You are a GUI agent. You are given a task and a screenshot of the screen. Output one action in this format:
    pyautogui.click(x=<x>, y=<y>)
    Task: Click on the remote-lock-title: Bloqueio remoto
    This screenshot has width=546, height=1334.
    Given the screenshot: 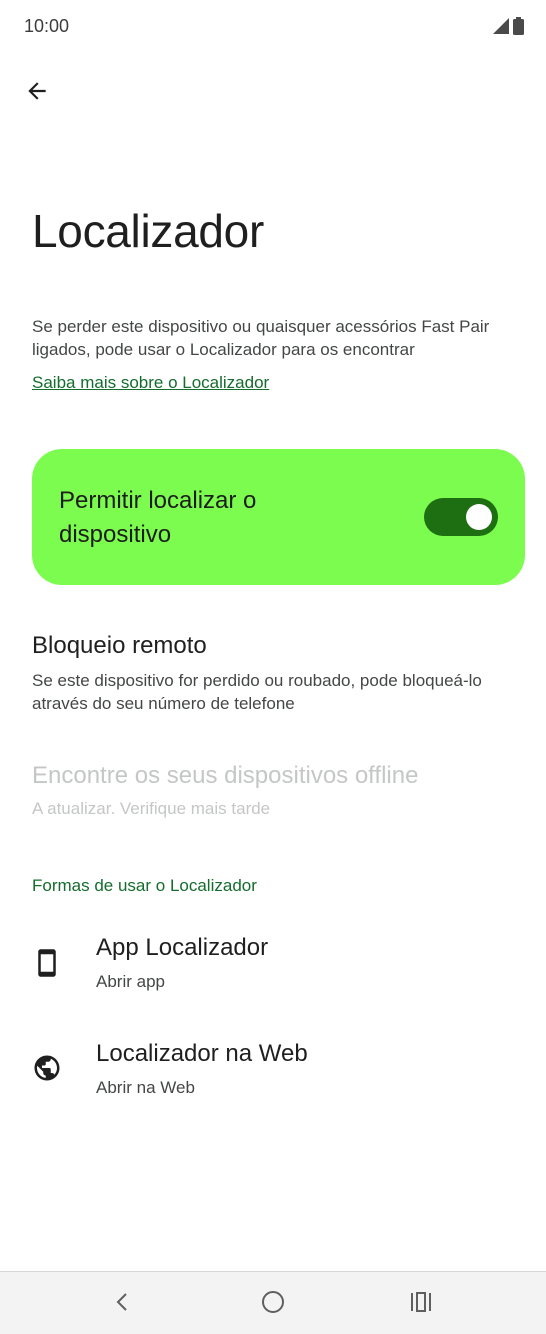 What is the action you would take?
    pyautogui.click(x=119, y=645)
    